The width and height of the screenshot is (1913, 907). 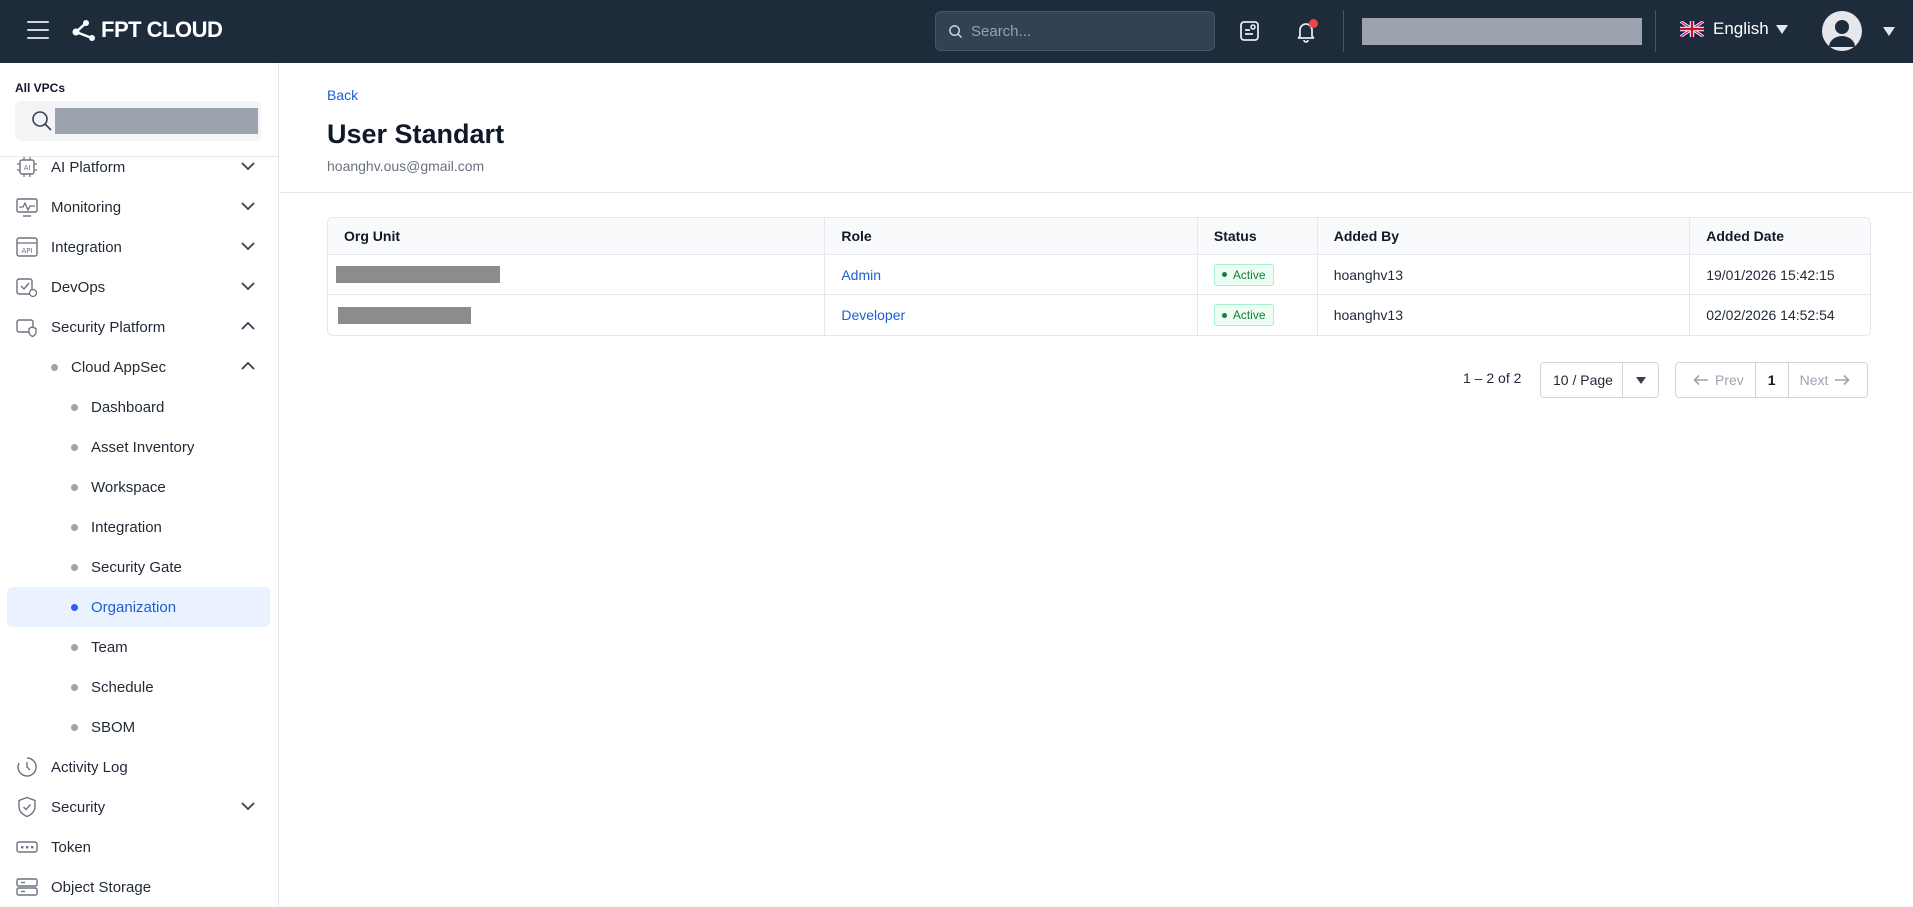 I want to click on sidebar-item-label: Cloud AppSec, so click(x=119, y=367).